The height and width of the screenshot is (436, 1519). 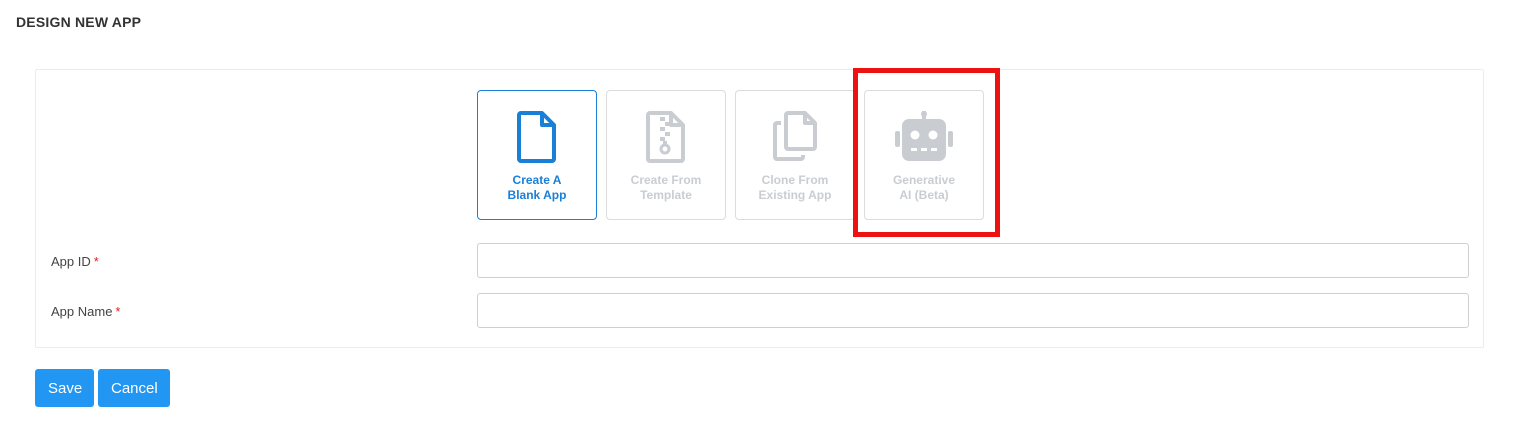 What do you see at coordinates (973, 310) in the screenshot?
I see `app-name-input` at bounding box center [973, 310].